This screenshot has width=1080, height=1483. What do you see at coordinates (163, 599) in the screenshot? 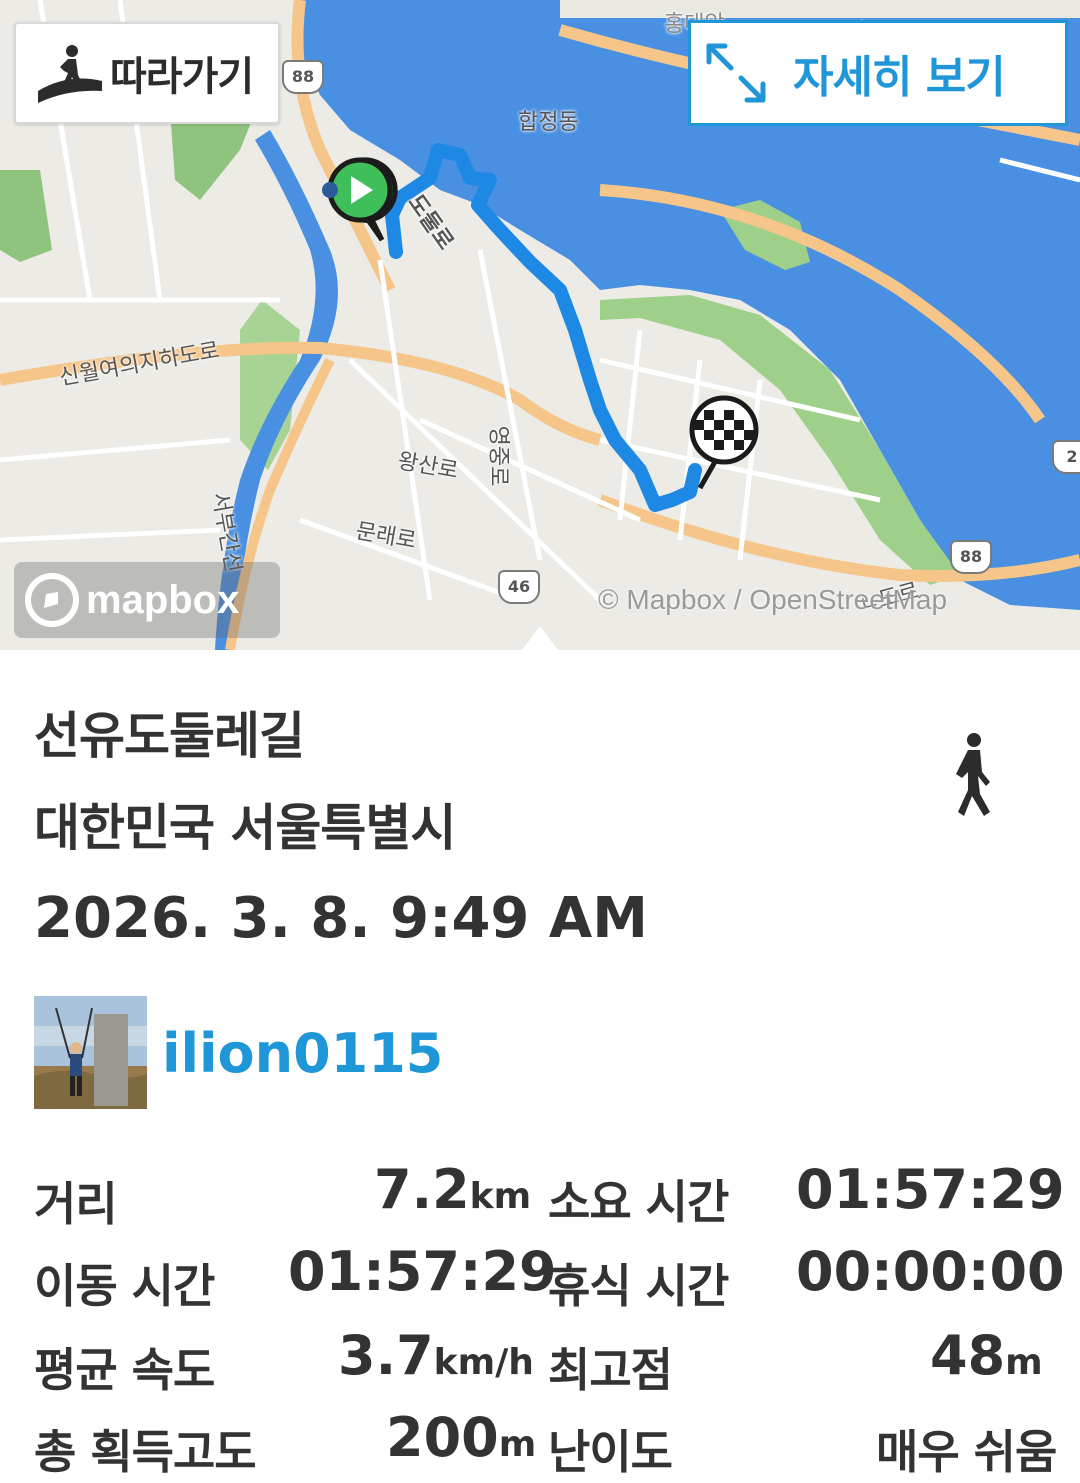
I see `mapbox-logo-text: mapbox` at bounding box center [163, 599].